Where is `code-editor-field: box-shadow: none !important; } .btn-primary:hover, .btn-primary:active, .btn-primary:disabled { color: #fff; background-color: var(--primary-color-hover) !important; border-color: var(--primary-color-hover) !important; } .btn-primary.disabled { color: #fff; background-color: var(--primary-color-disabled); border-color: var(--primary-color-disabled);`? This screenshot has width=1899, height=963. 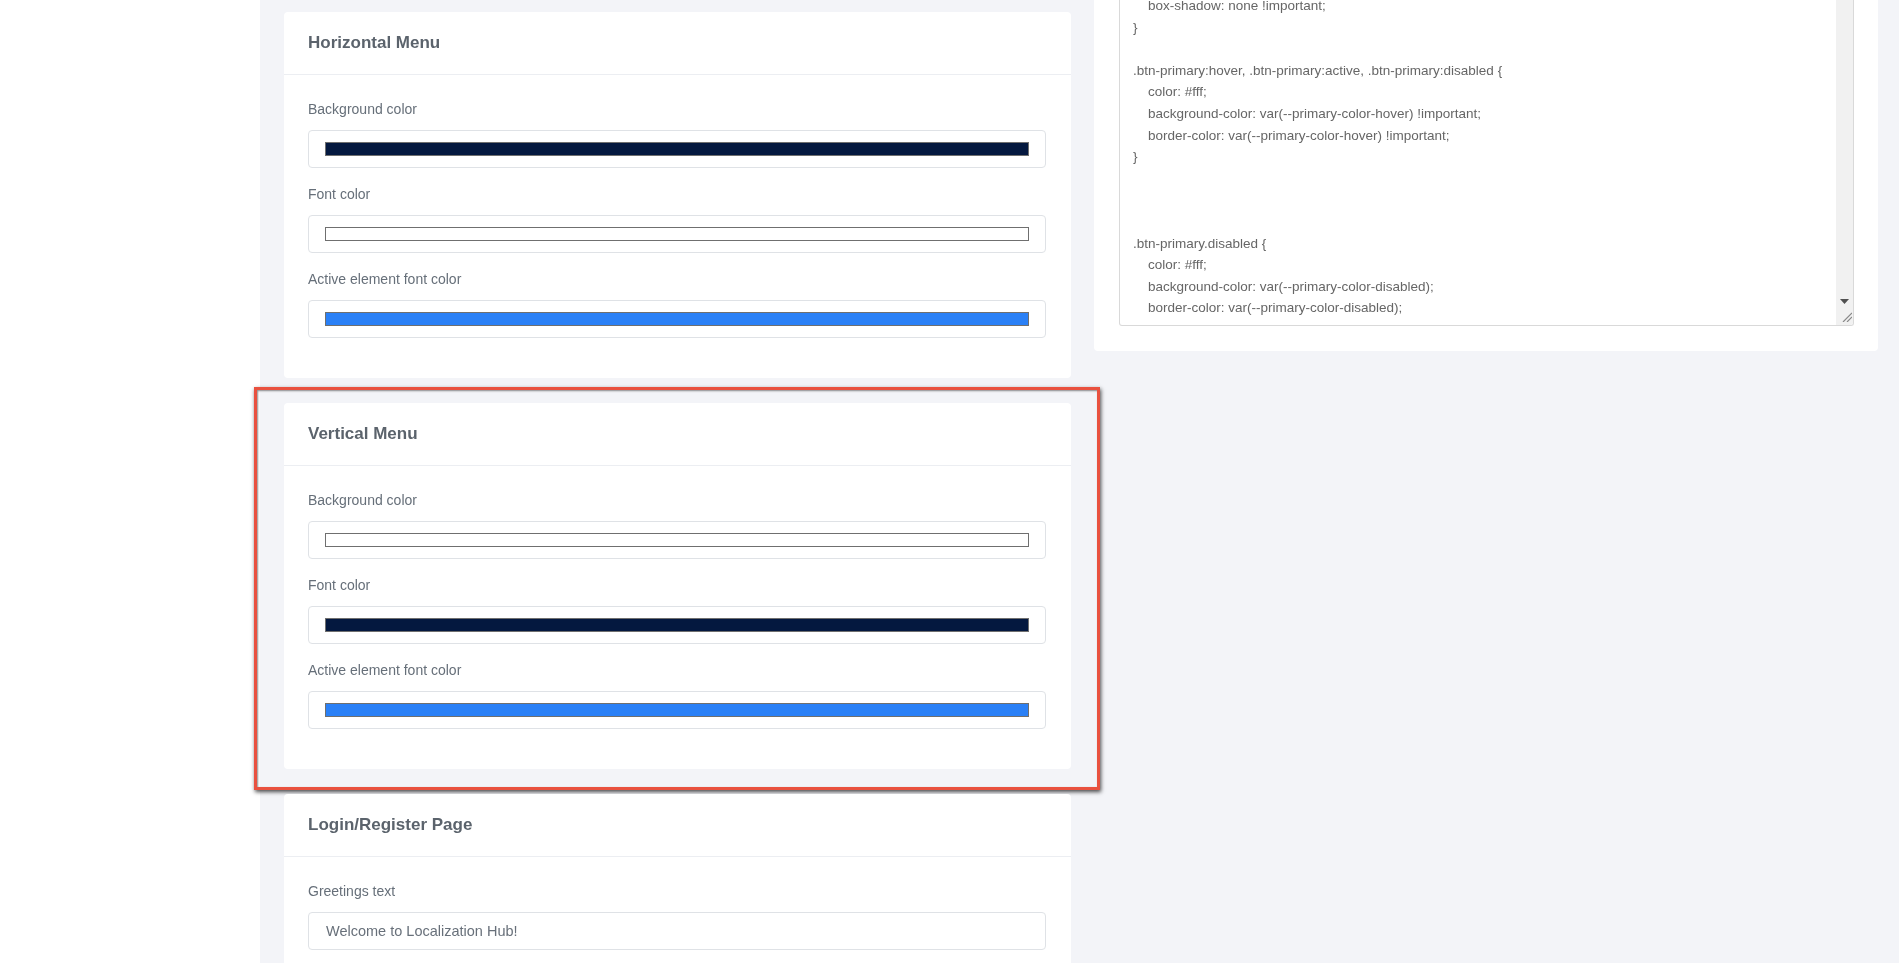
code-editor-field: box-shadow: none !important; } .btn-primary:hover, .btn-primary:active, .btn-primary:disabled { color: #fff; background-color: var(--primary-color-hover) !important; border-color: var(--primary-color-hover) !important; } .btn-primary.disabled { color: #fff; background-color: var(--primary-color-disabled); border-color: var(--primary-color-disabled); is located at coordinates (1486, 163).